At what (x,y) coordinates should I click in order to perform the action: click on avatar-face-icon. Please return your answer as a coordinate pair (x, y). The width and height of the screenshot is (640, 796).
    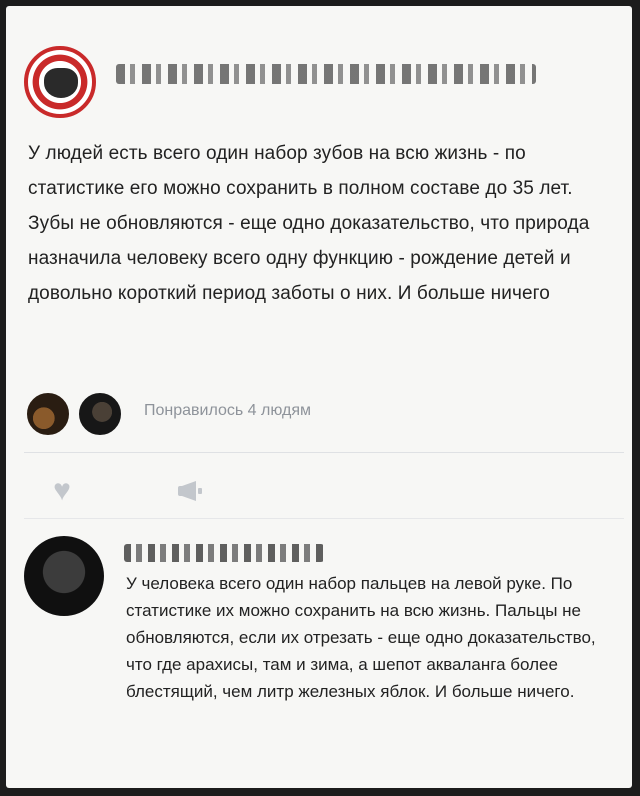
    Looking at the image, I should click on (61, 83).